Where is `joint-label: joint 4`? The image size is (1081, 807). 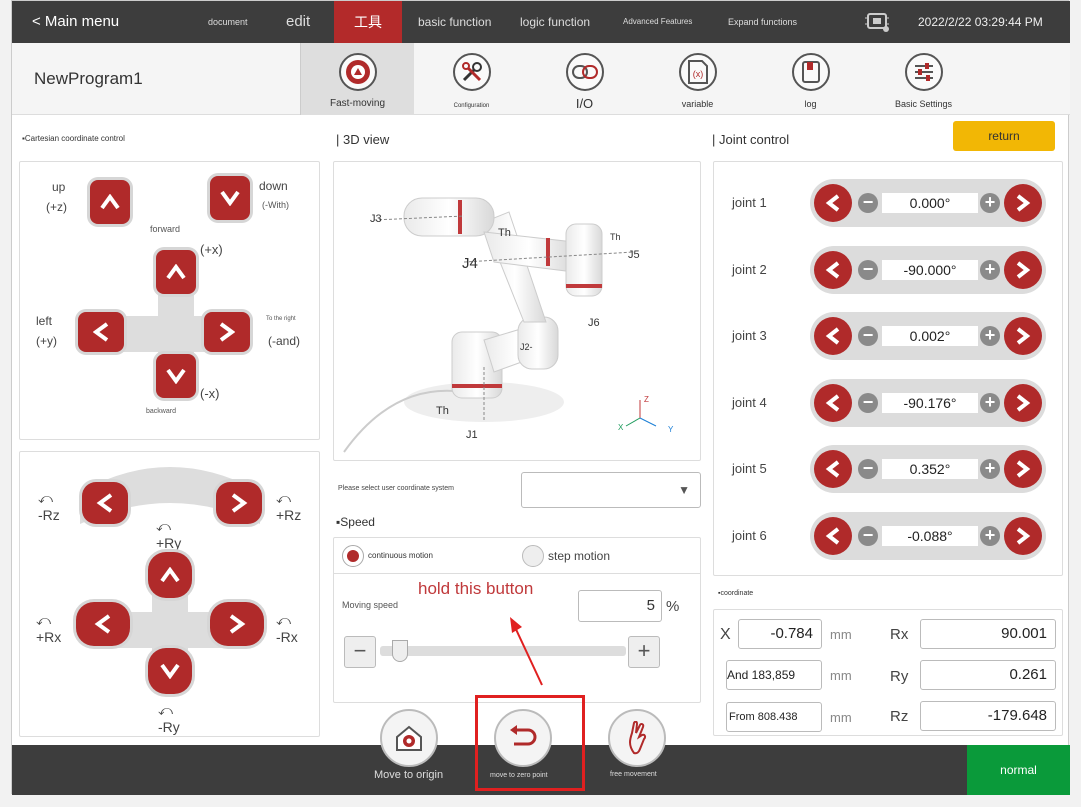
joint-label: joint 4 is located at coordinates (749, 402).